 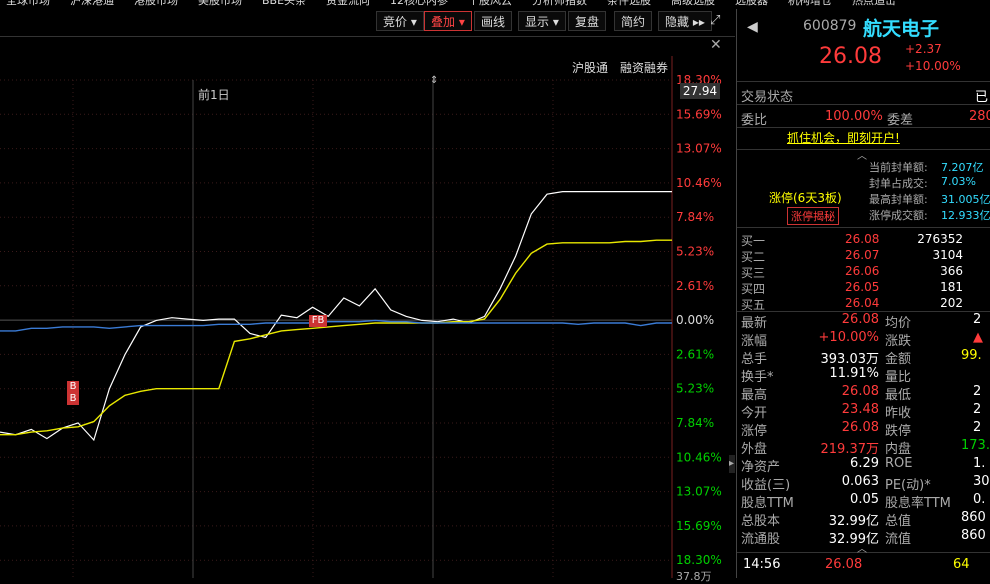 I want to click on stat-label: 今开, so click(x=754, y=413).